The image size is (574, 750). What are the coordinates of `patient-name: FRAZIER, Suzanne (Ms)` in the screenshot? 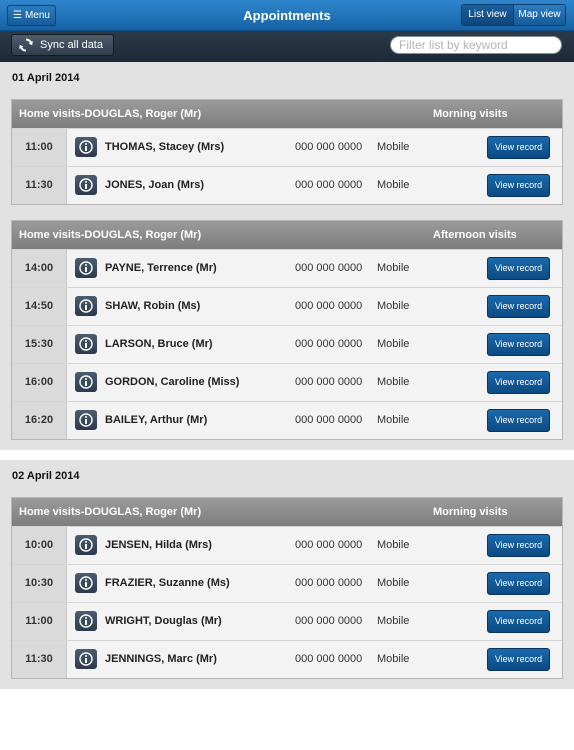 It's located at (167, 583).